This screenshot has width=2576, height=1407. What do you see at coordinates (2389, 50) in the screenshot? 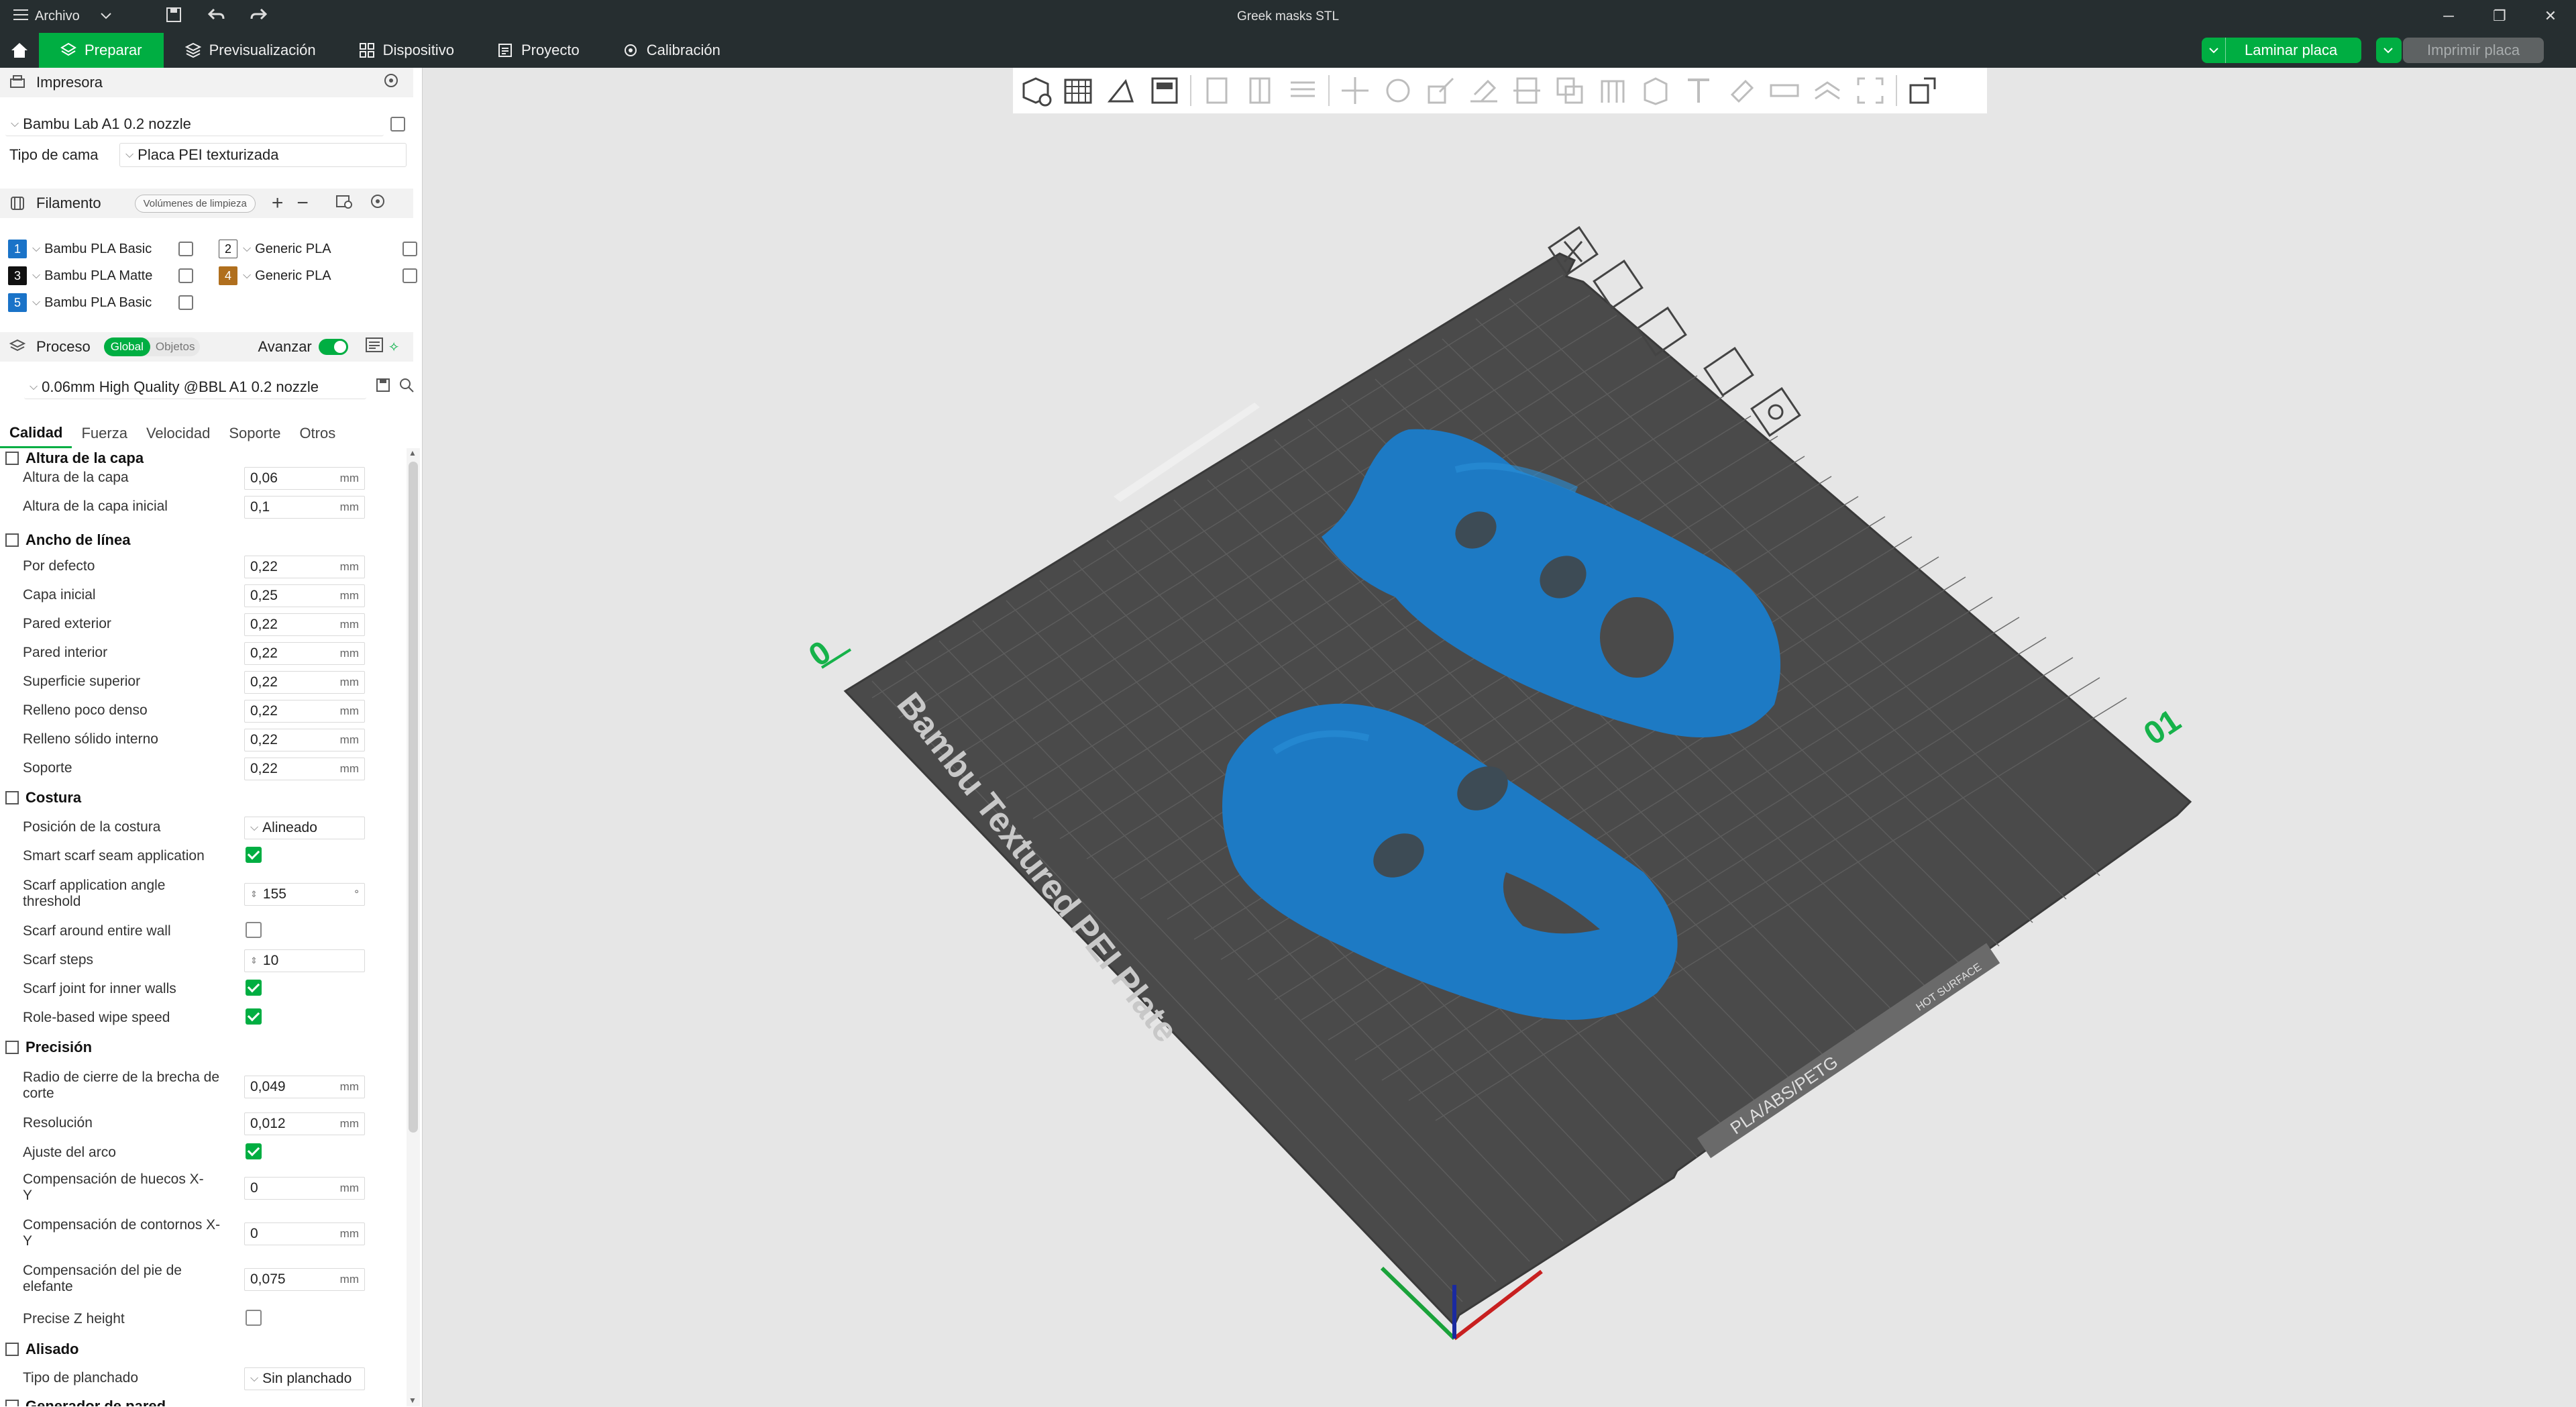
I see `print-dropdown-button` at bounding box center [2389, 50].